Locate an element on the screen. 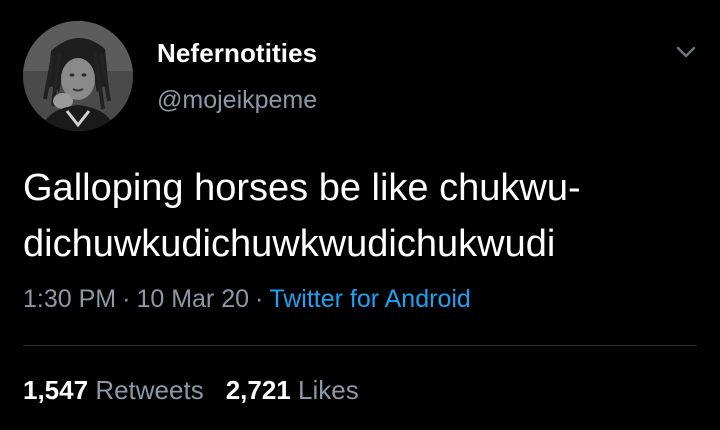  retweets-stat: 1,547 Retweets is located at coordinates (113, 390).